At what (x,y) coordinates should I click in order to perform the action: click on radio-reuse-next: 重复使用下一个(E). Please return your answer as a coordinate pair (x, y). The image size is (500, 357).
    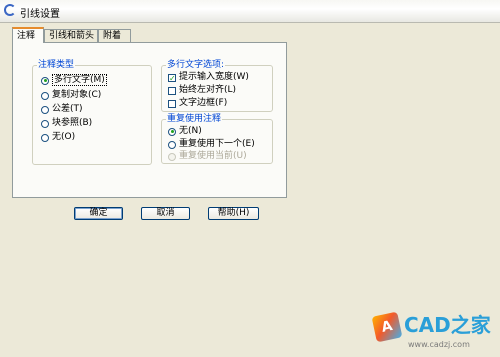
    Looking at the image, I should click on (211, 144).